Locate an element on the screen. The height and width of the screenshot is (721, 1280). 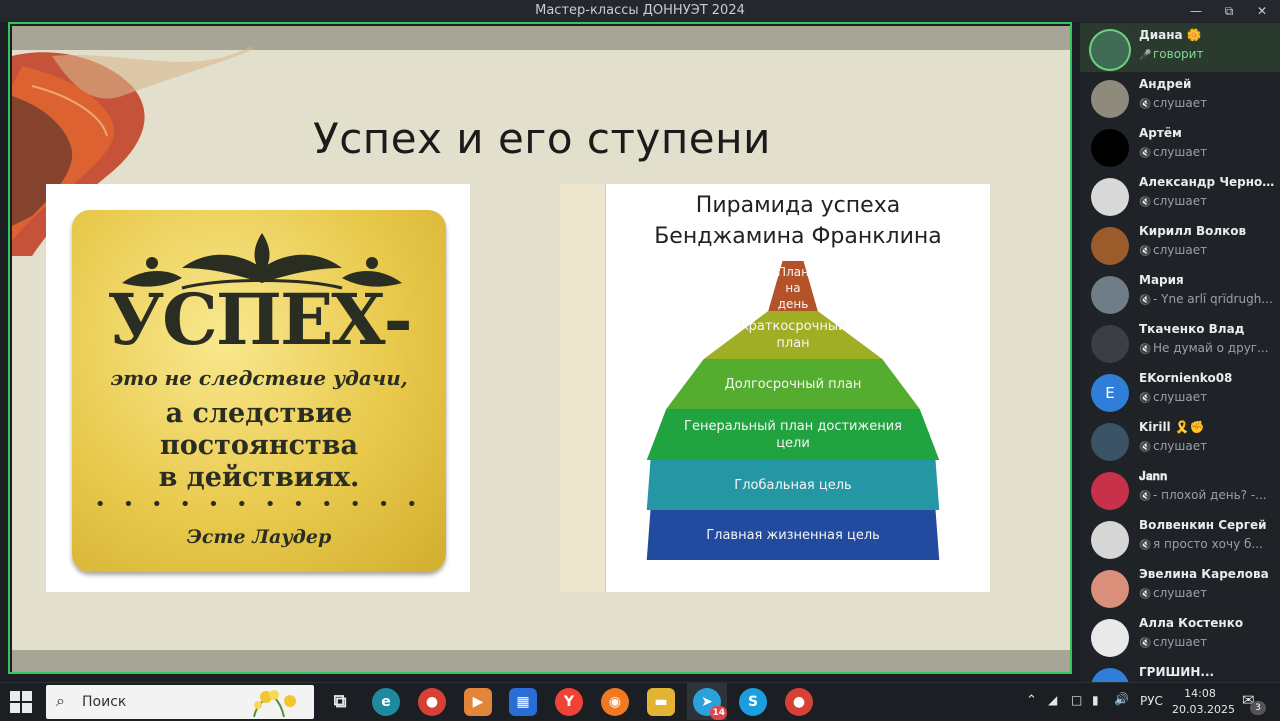
participant-name: Ткаченко Влад is located at coordinates (1192, 329).